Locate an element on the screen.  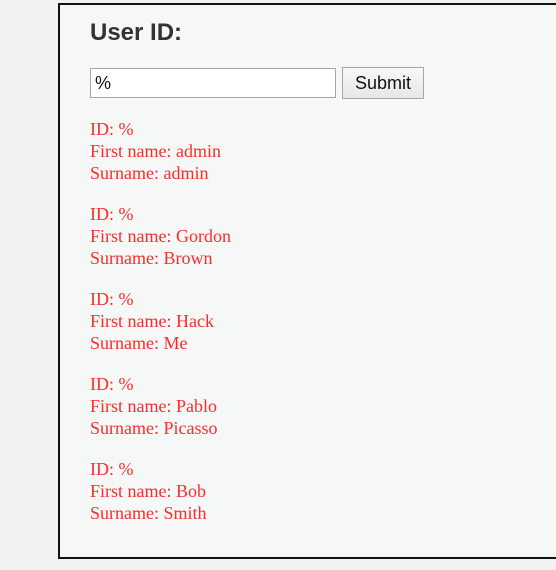
submit-button: Submit is located at coordinates (383, 83).